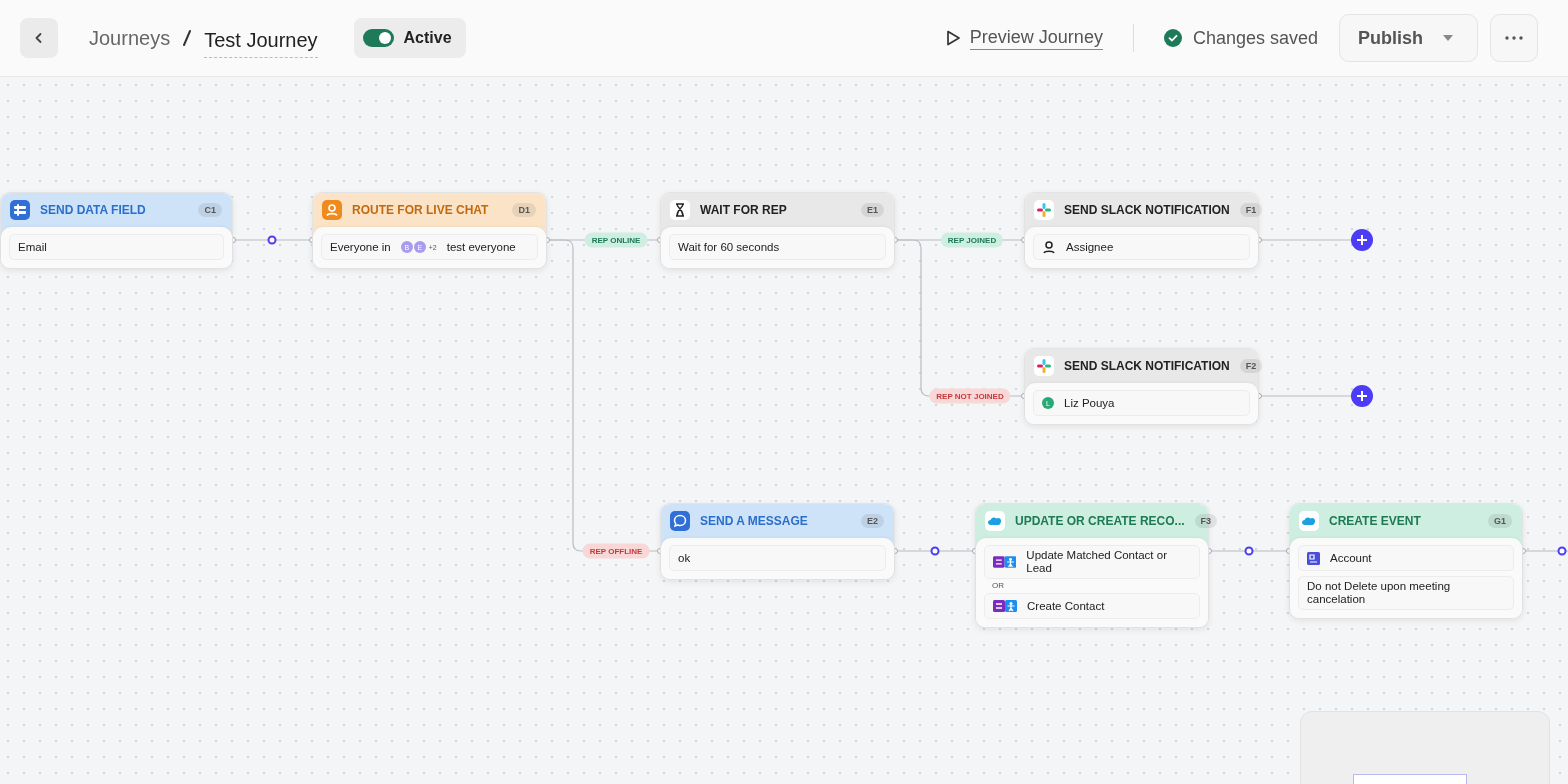 This screenshot has height=784, width=1568. What do you see at coordinates (210, 210) in the screenshot?
I see `step-id-badge: C1` at bounding box center [210, 210].